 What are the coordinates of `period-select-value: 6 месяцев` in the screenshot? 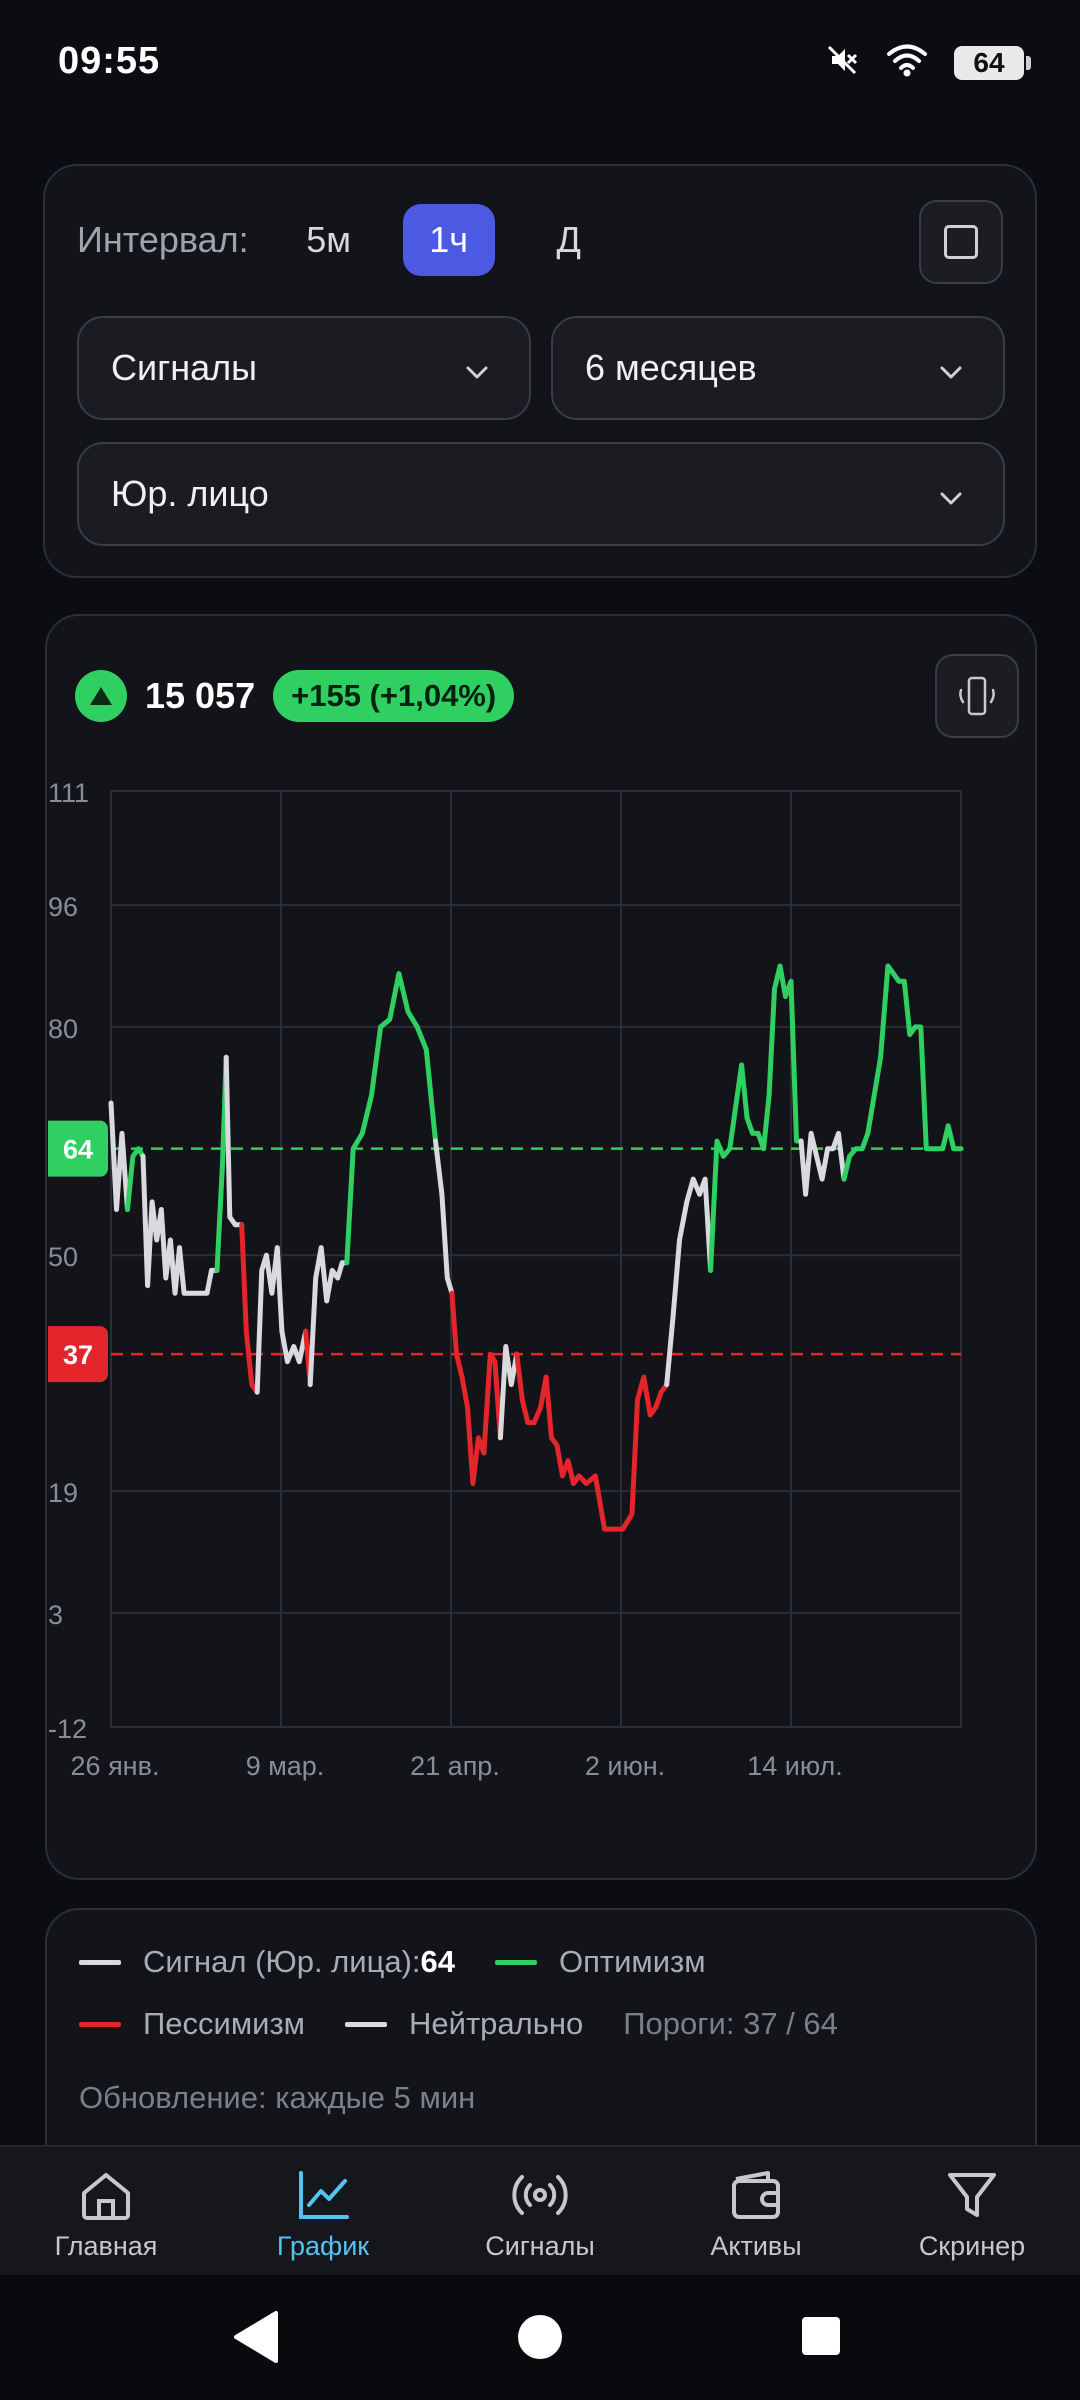 It's located at (671, 367).